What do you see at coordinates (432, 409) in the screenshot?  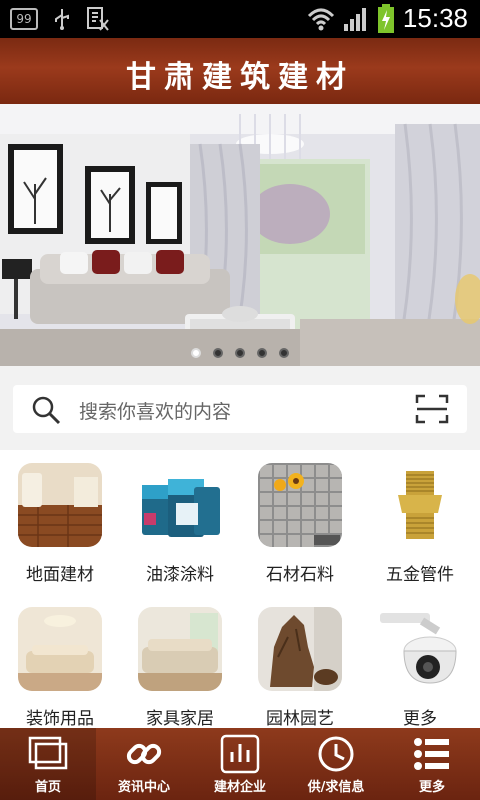 I see `scan-qr-icon` at bounding box center [432, 409].